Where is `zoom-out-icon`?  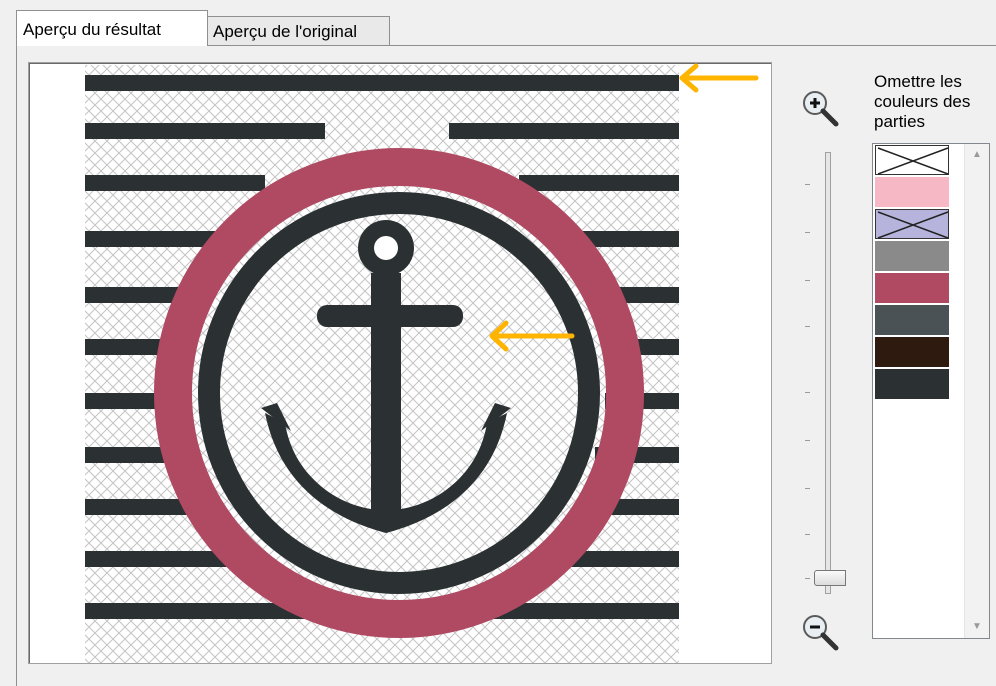 zoom-out-icon is located at coordinates (820, 632).